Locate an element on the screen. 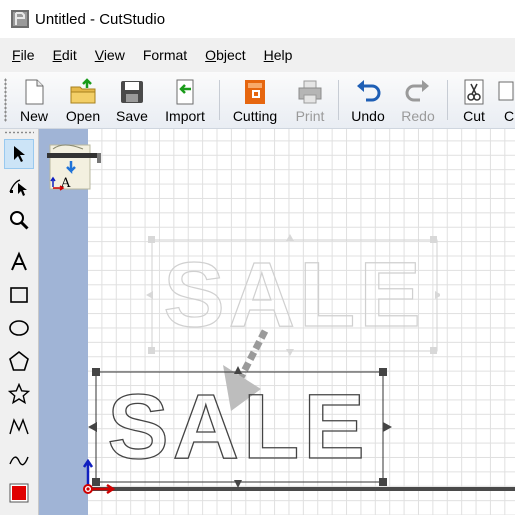 This screenshot has height=515, width=515. menu-edit-mnemonic: E is located at coordinates (57, 55).